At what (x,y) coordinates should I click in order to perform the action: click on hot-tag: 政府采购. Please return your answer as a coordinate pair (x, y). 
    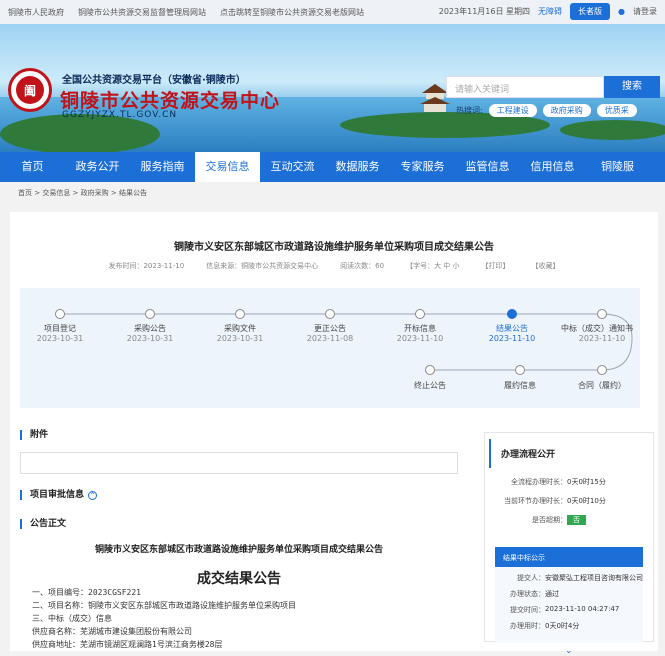
    Looking at the image, I should click on (566, 110).